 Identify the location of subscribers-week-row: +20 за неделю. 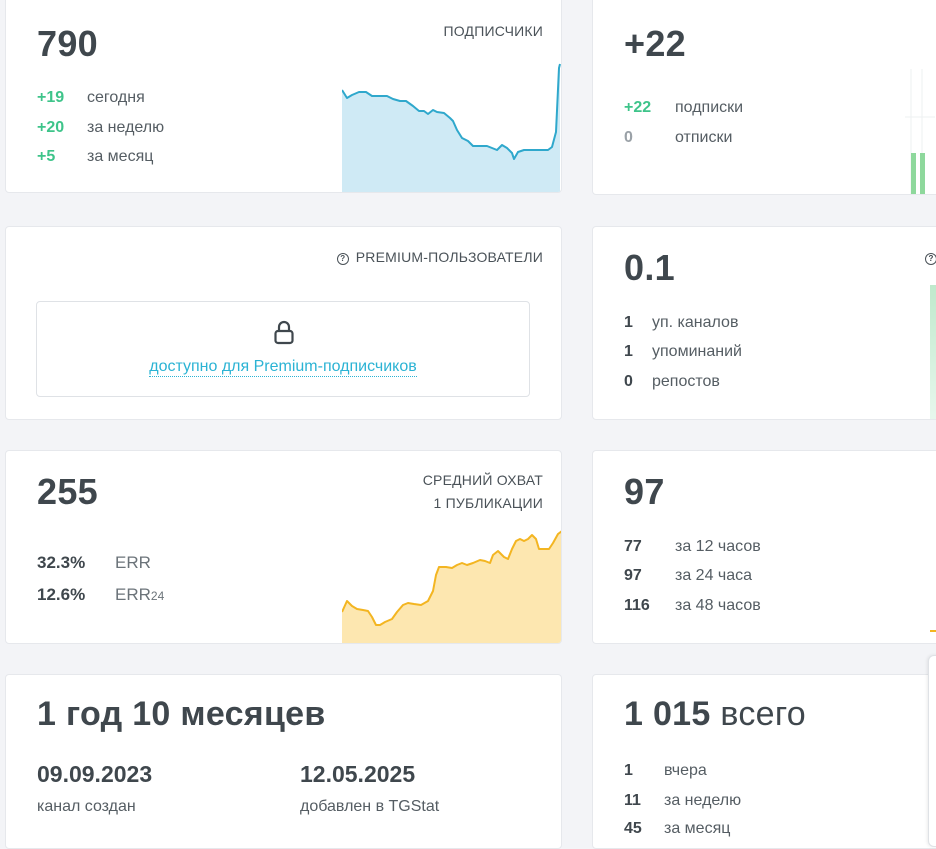
(100, 128).